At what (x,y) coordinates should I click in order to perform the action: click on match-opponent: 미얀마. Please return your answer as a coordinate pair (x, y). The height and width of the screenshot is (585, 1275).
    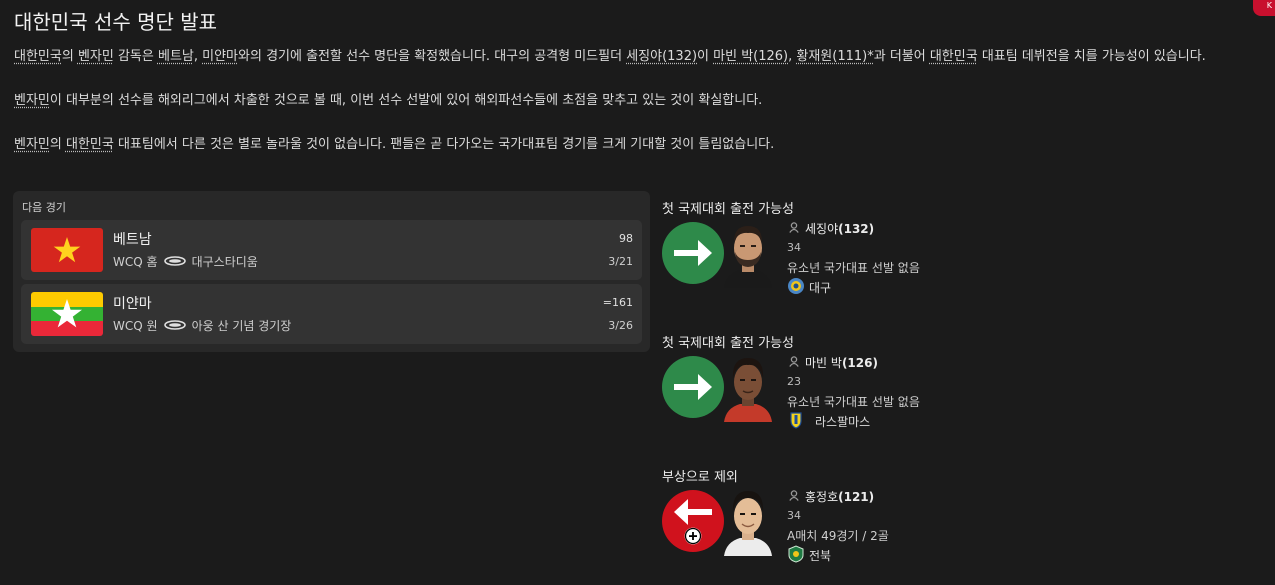
    Looking at the image, I should click on (132, 303).